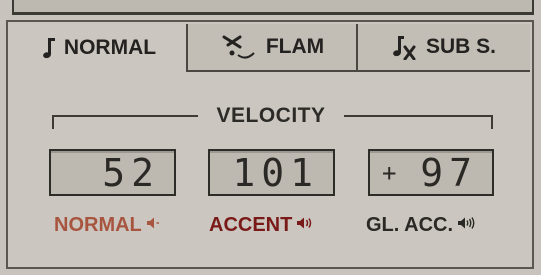 The height and width of the screenshot is (275, 541). I want to click on accent-velocity-display: 101, so click(271, 172).